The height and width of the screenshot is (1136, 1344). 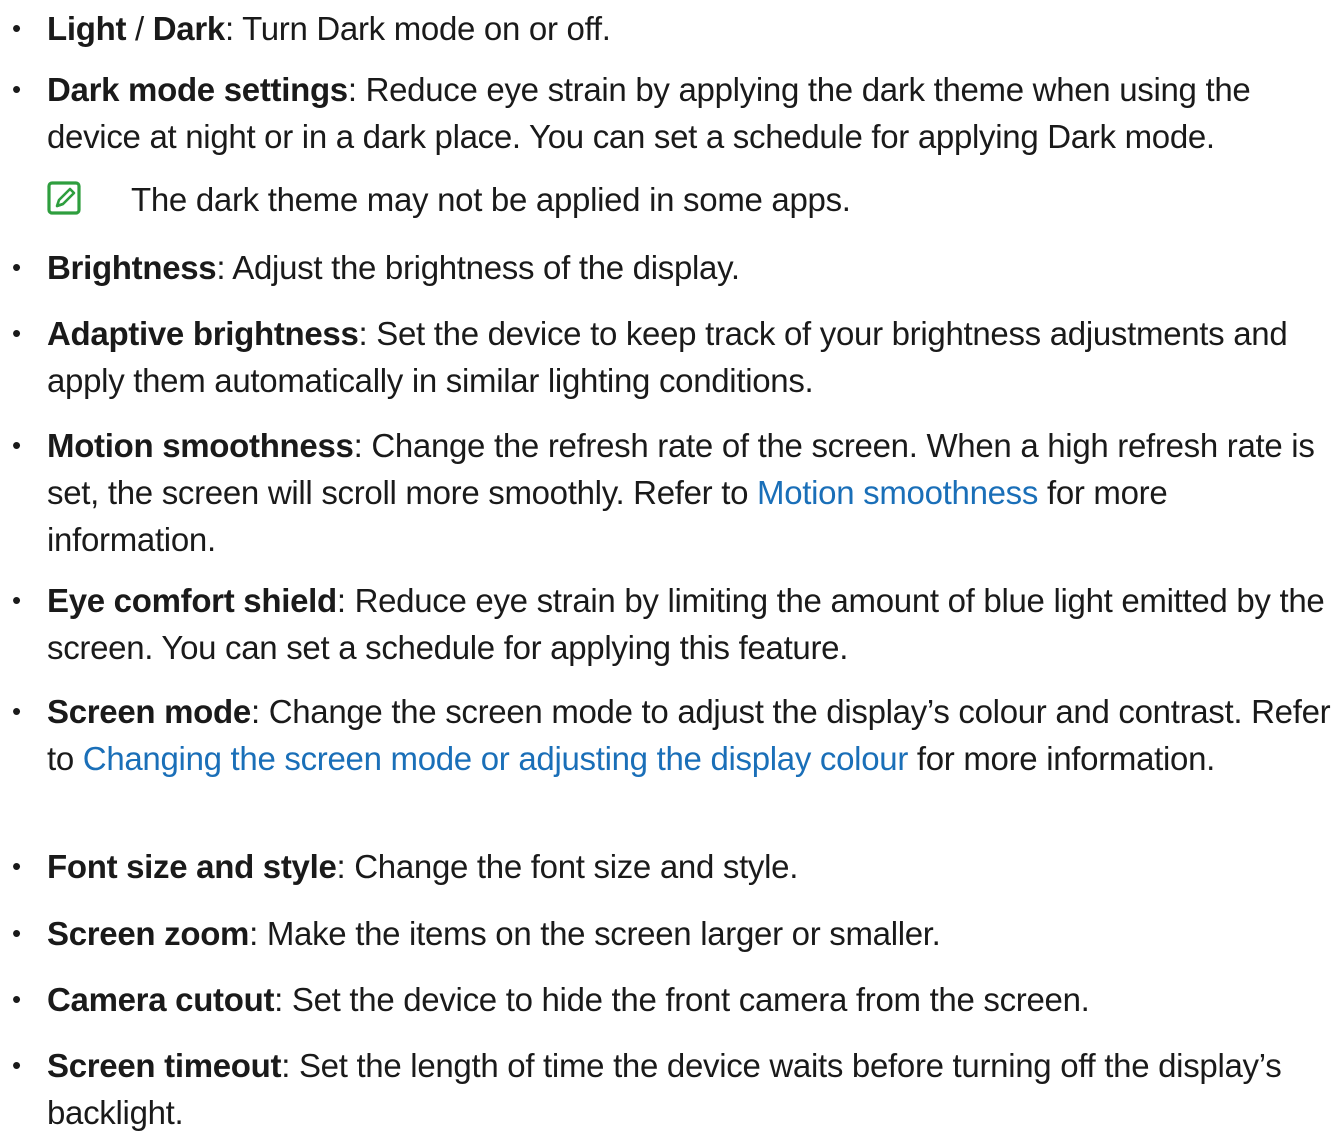 What do you see at coordinates (203, 333) in the screenshot?
I see `term: Adaptive brightness` at bounding box center [203, 333].